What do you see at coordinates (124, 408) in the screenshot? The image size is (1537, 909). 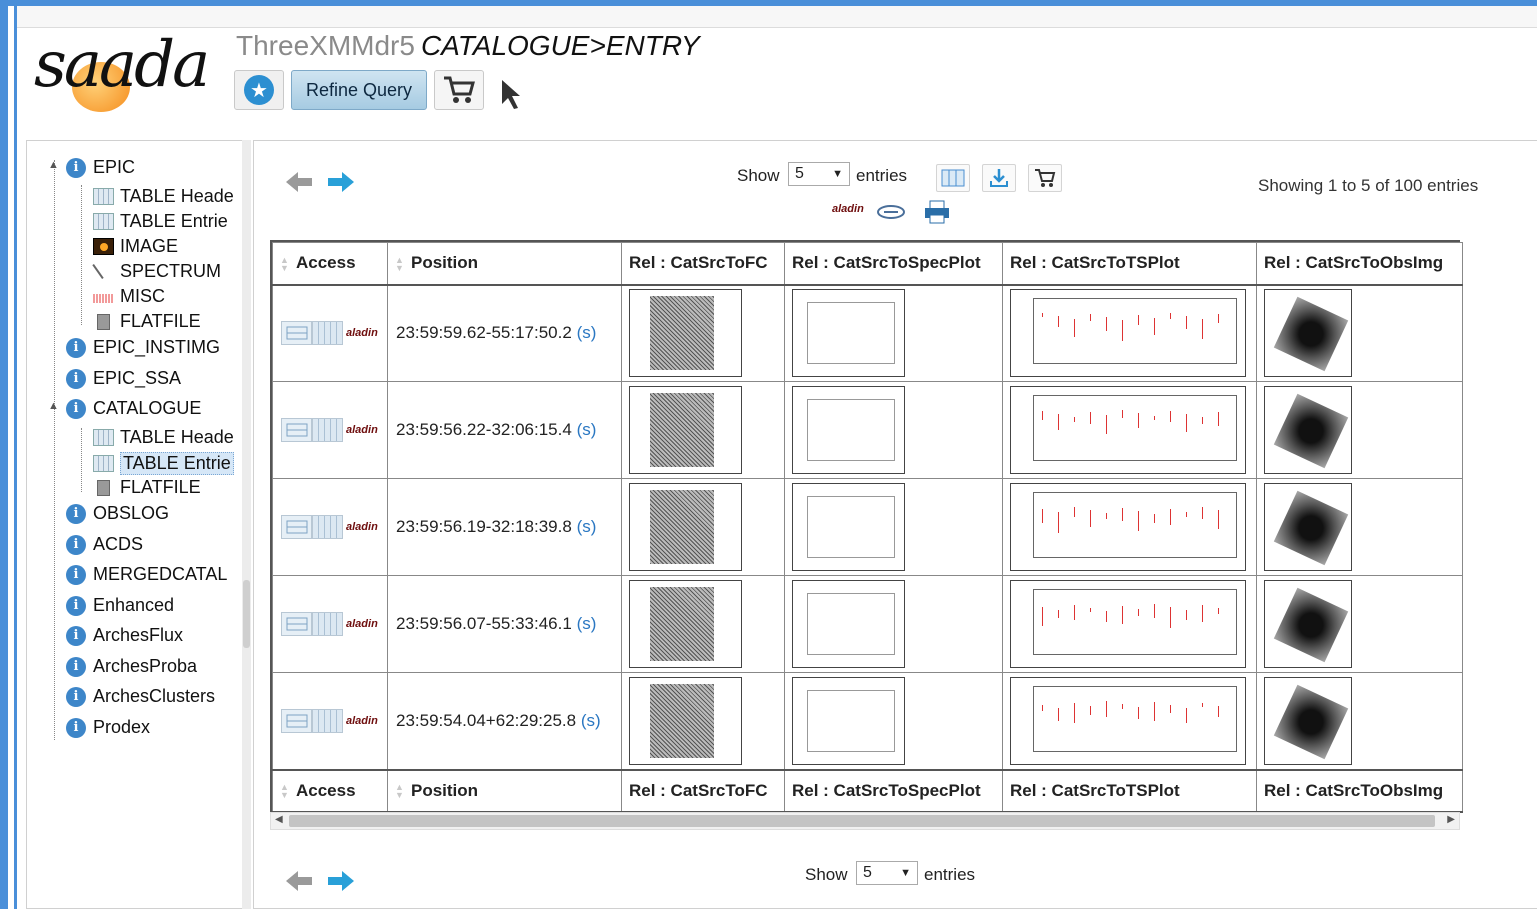 I see `tree-node-catalogue: ▲ i CATALOGUE` at bounding box center [124, 408].